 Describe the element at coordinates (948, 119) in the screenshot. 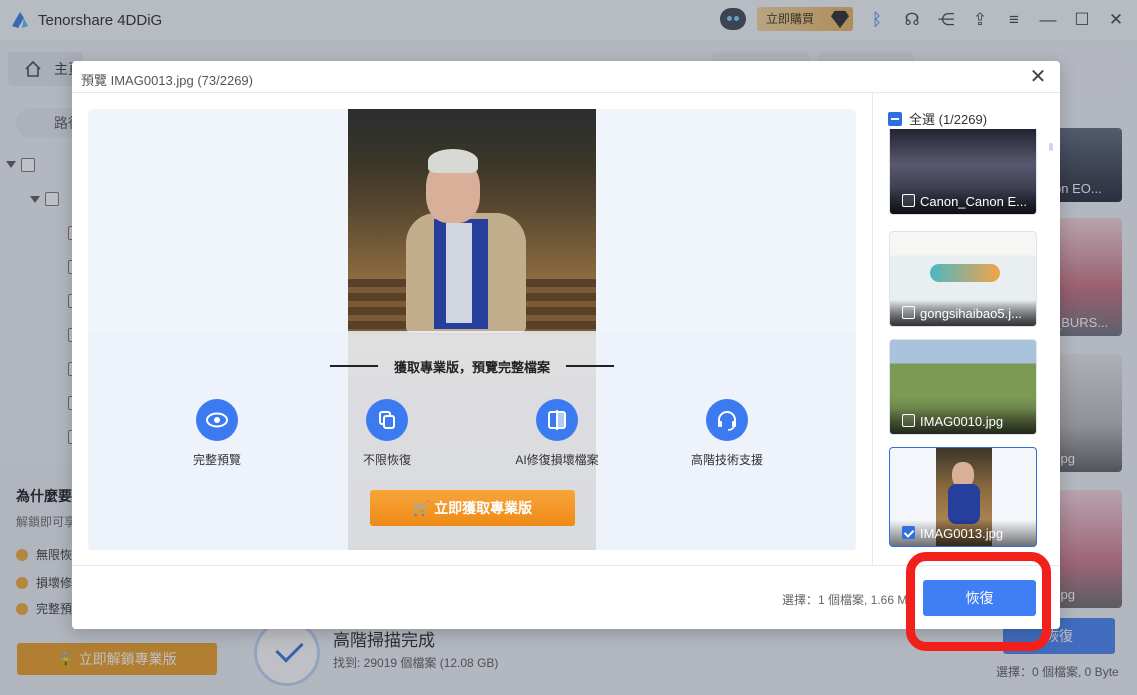

I see `select-all-label: 全選 (1/2269)` at that location.